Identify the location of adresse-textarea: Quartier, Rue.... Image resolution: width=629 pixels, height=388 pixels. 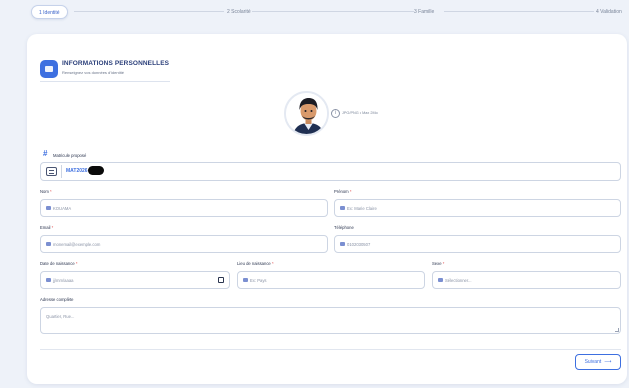
(330, 320).